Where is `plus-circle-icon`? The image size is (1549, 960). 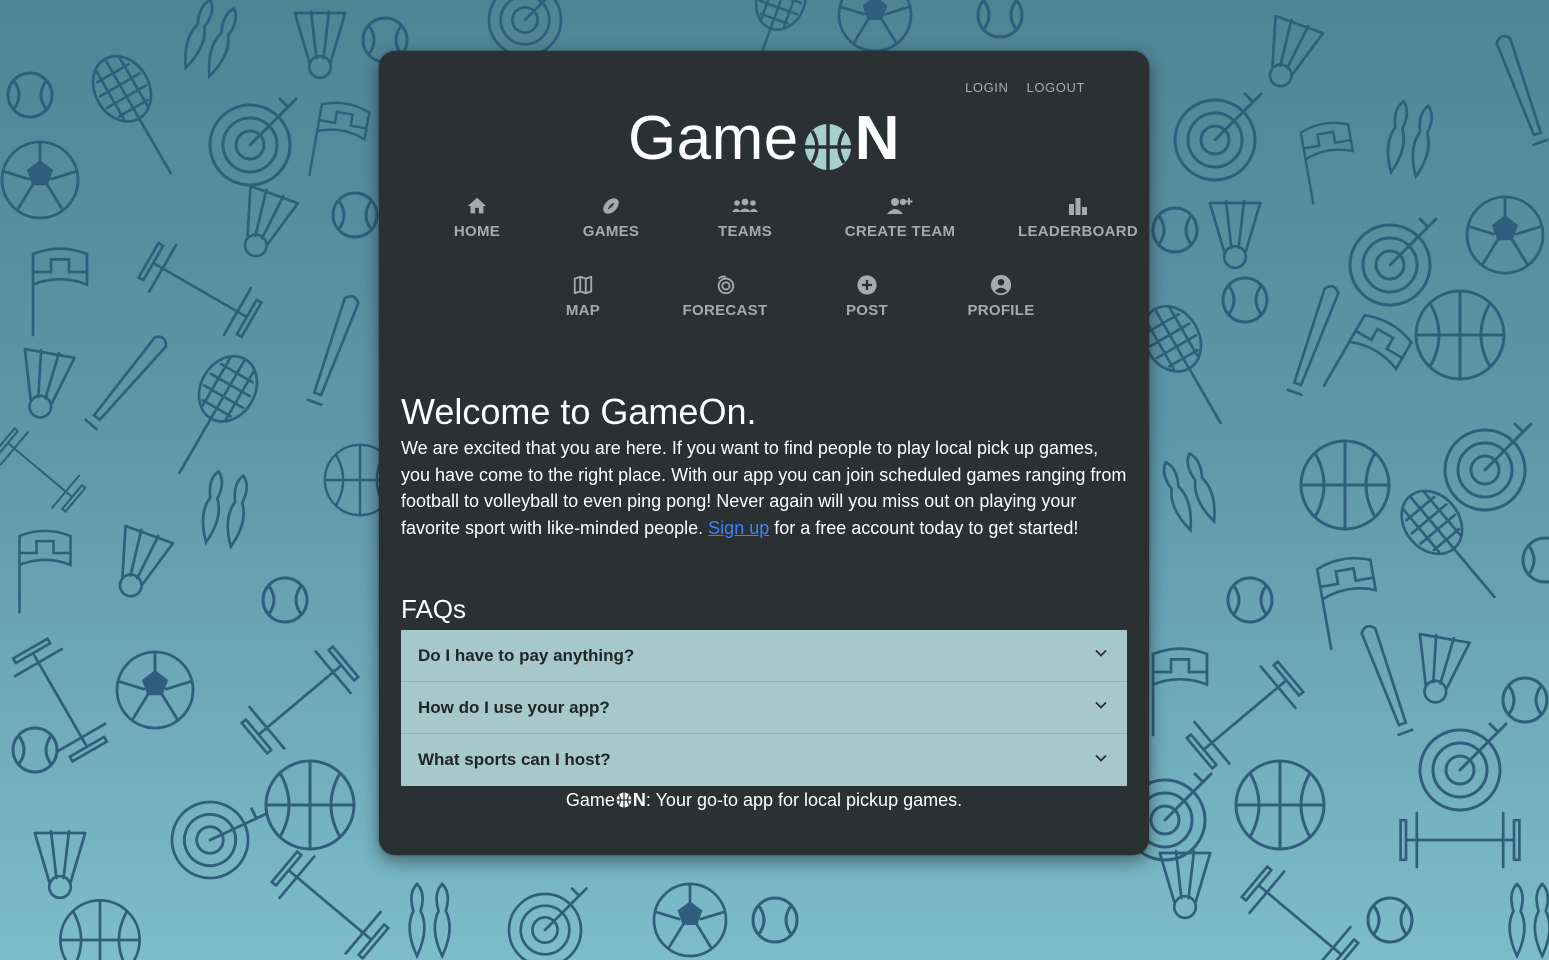
plus-circle-icon is located at coordinates (867, 285).